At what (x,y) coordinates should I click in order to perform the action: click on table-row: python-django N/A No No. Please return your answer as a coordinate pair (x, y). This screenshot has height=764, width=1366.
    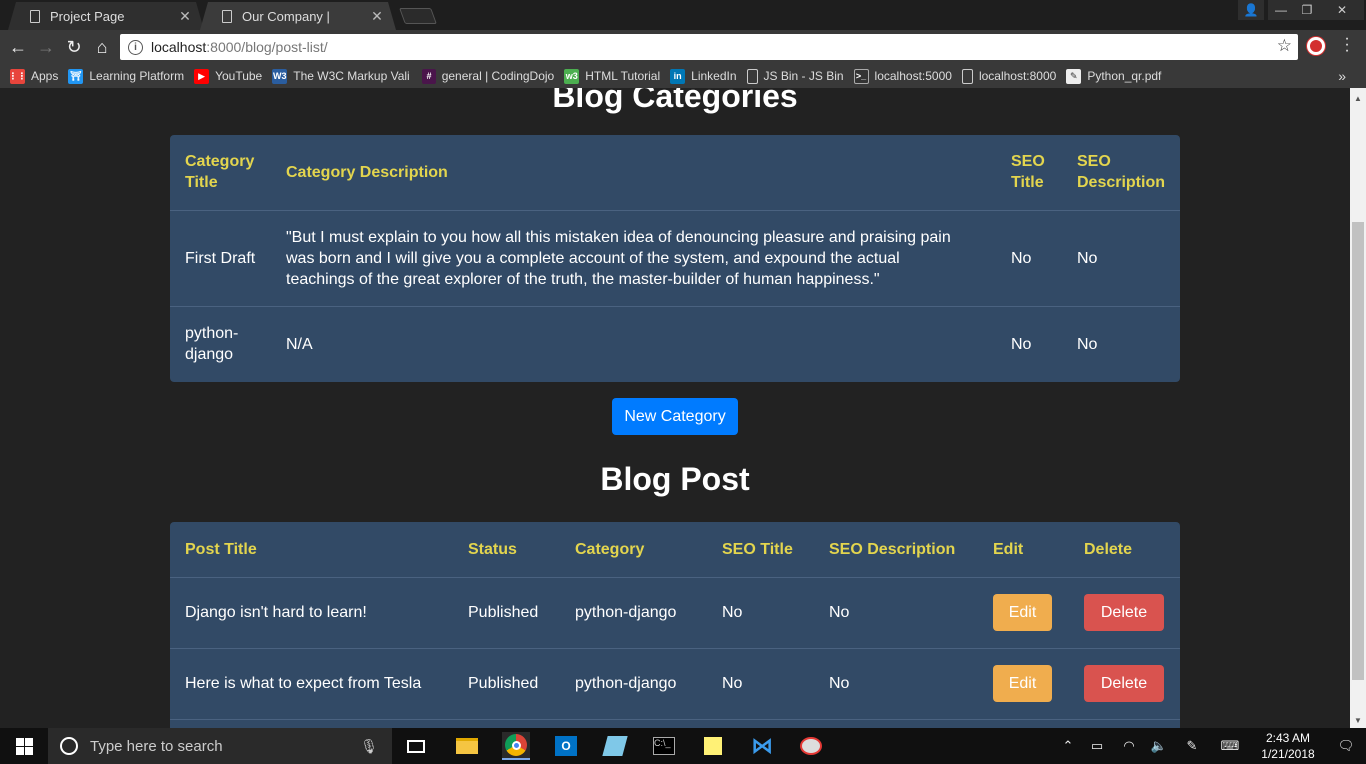
    Looking at the image, I should click on (675, 343).